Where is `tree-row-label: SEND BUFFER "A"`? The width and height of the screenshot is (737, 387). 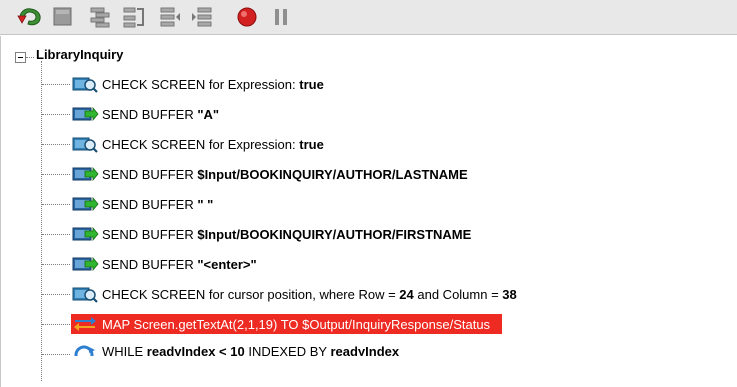 tree-row-label: SEND BUFFER "A" is located at coordinates (161, 114).